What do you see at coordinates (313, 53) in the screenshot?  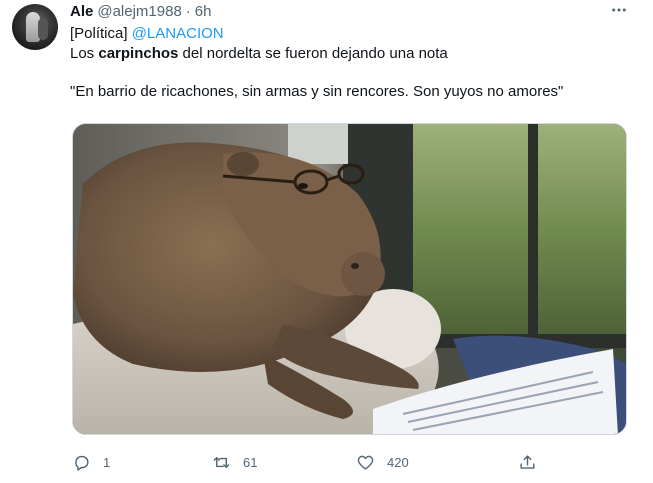 I see `tweet-line-2-post: del nordelta se fueron dejando una nota` at bounding box center [313, 53].